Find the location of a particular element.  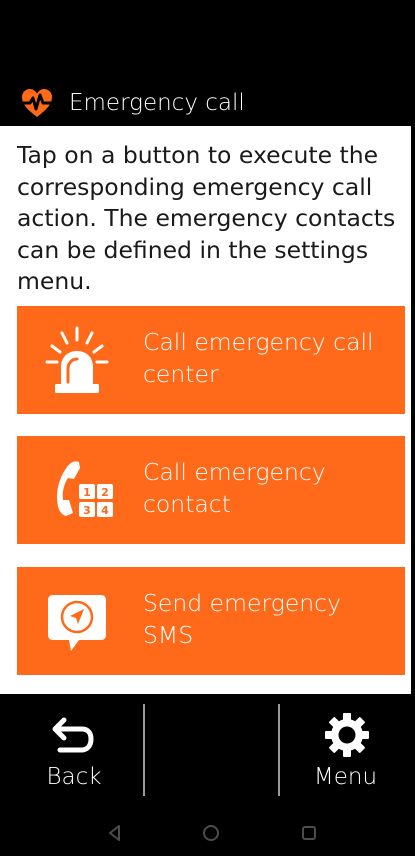

send-emergency-sms-label: Send emergency SMS is located at coordinates (242, 619).